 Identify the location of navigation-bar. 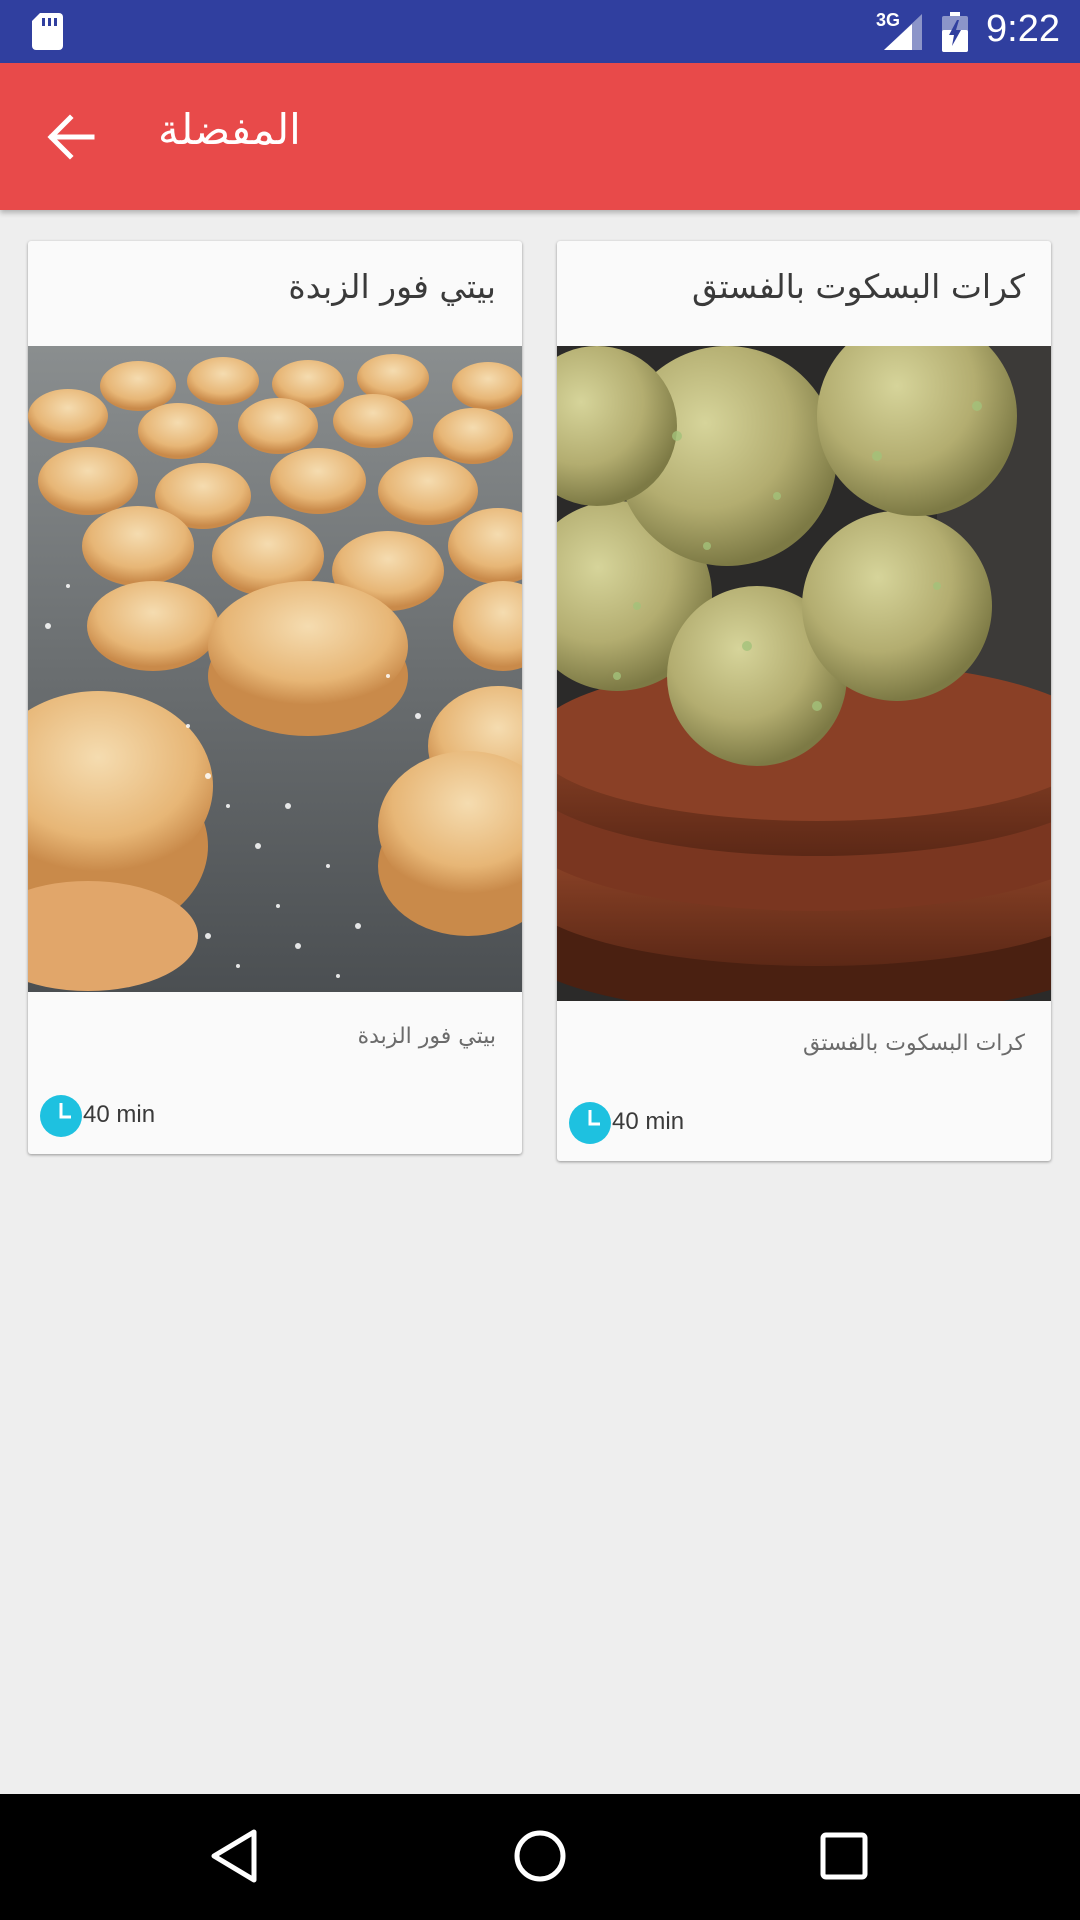
(540, 1857).